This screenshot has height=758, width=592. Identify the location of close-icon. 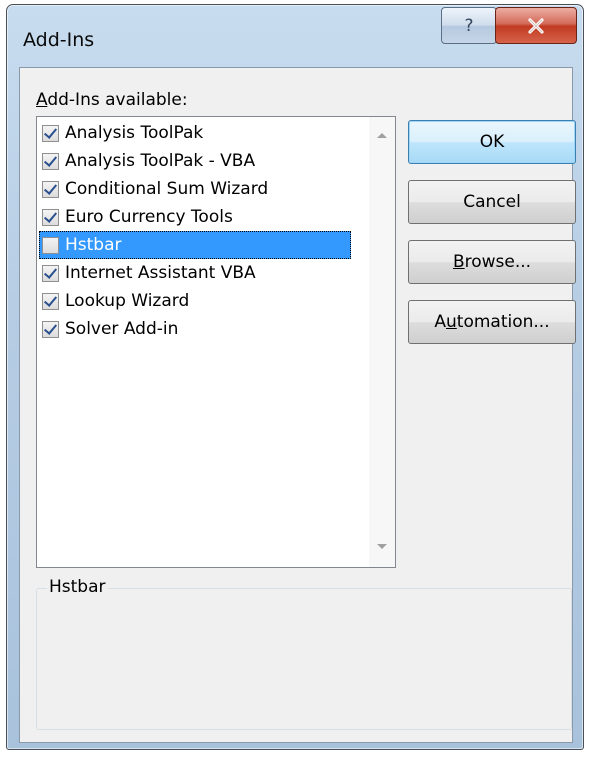
(536, 25).